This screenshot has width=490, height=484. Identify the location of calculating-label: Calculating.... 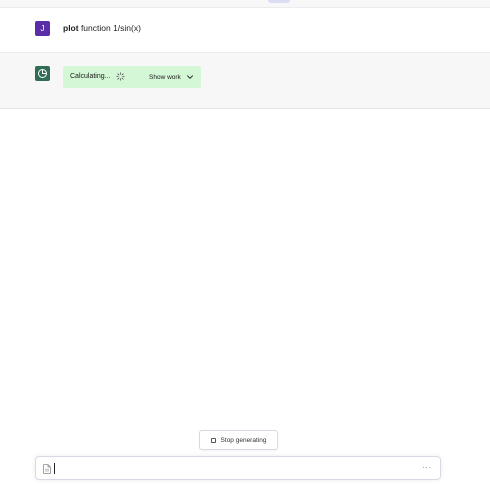
(90, 76).